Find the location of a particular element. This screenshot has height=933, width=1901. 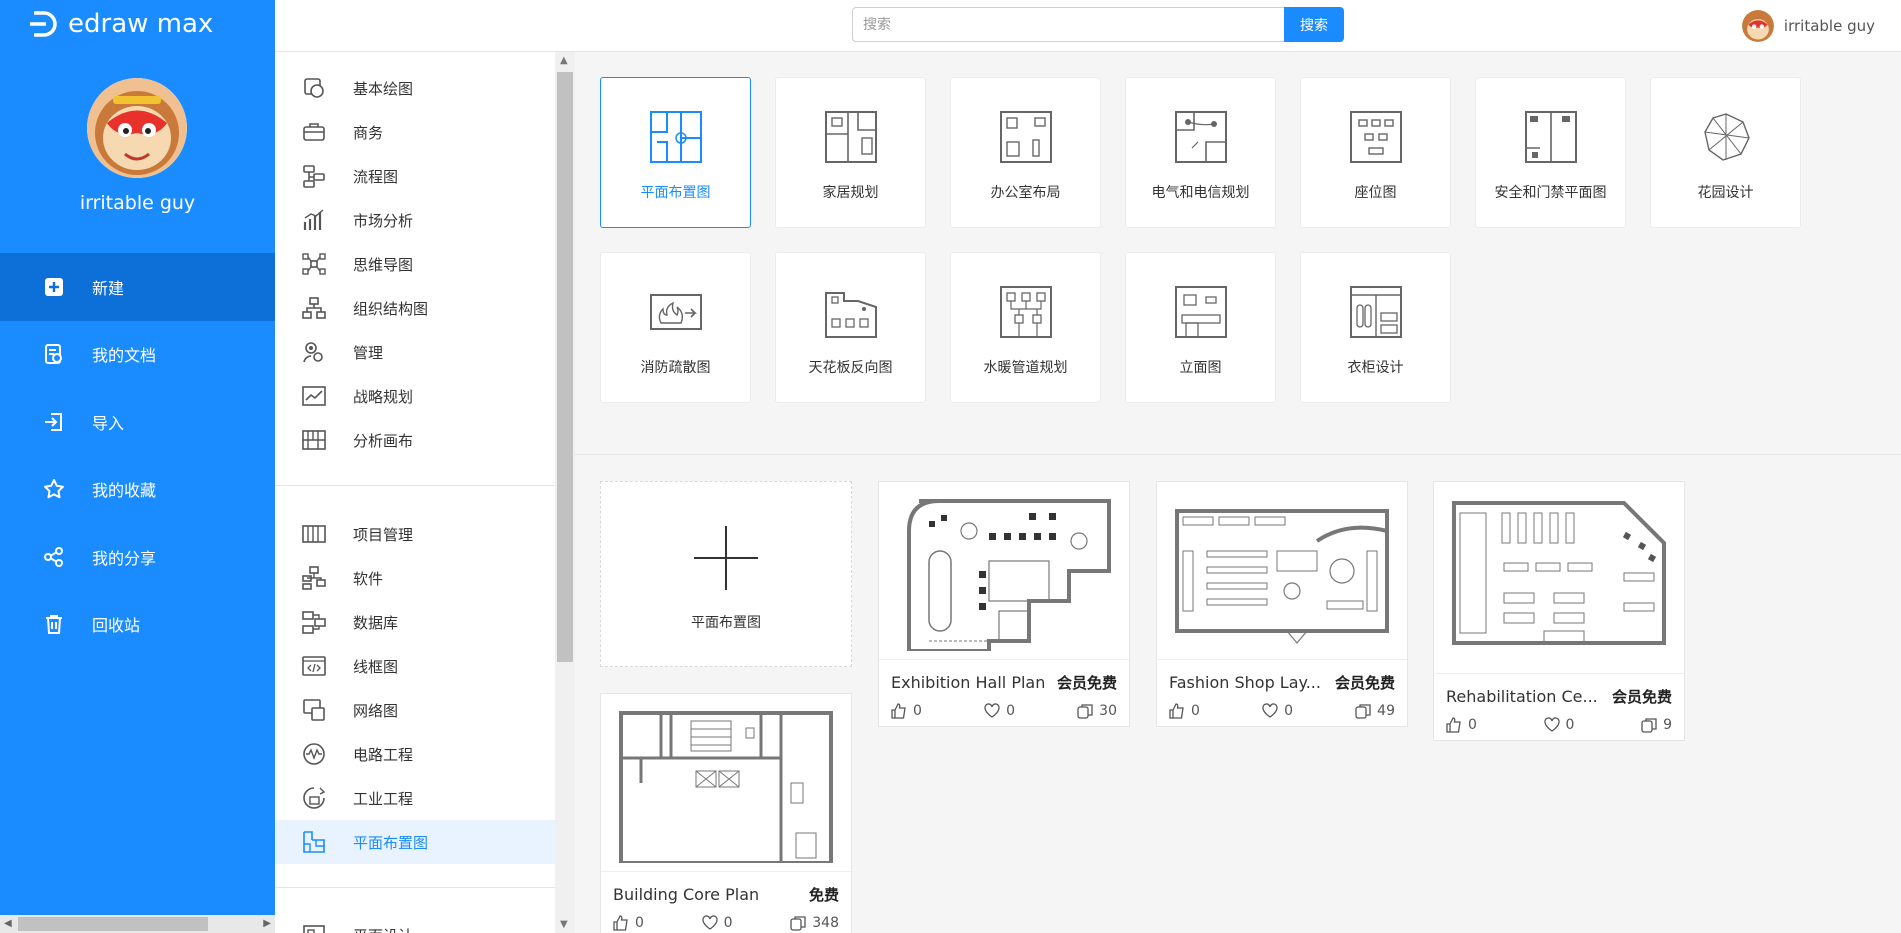

database-icon is located at coordinates (314, 622).